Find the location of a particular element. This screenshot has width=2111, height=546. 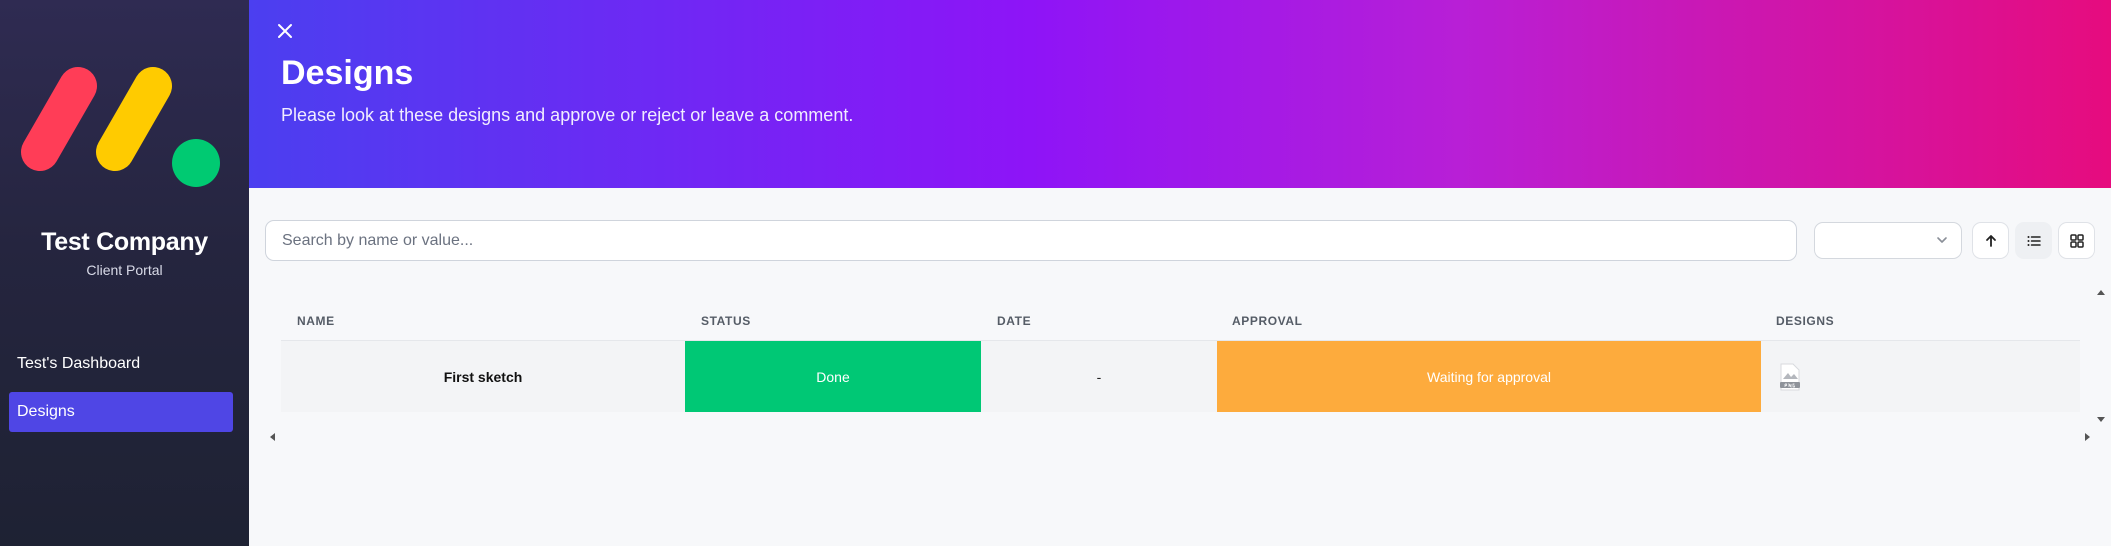

page-title: Designs is located at coordinates (347, 73).